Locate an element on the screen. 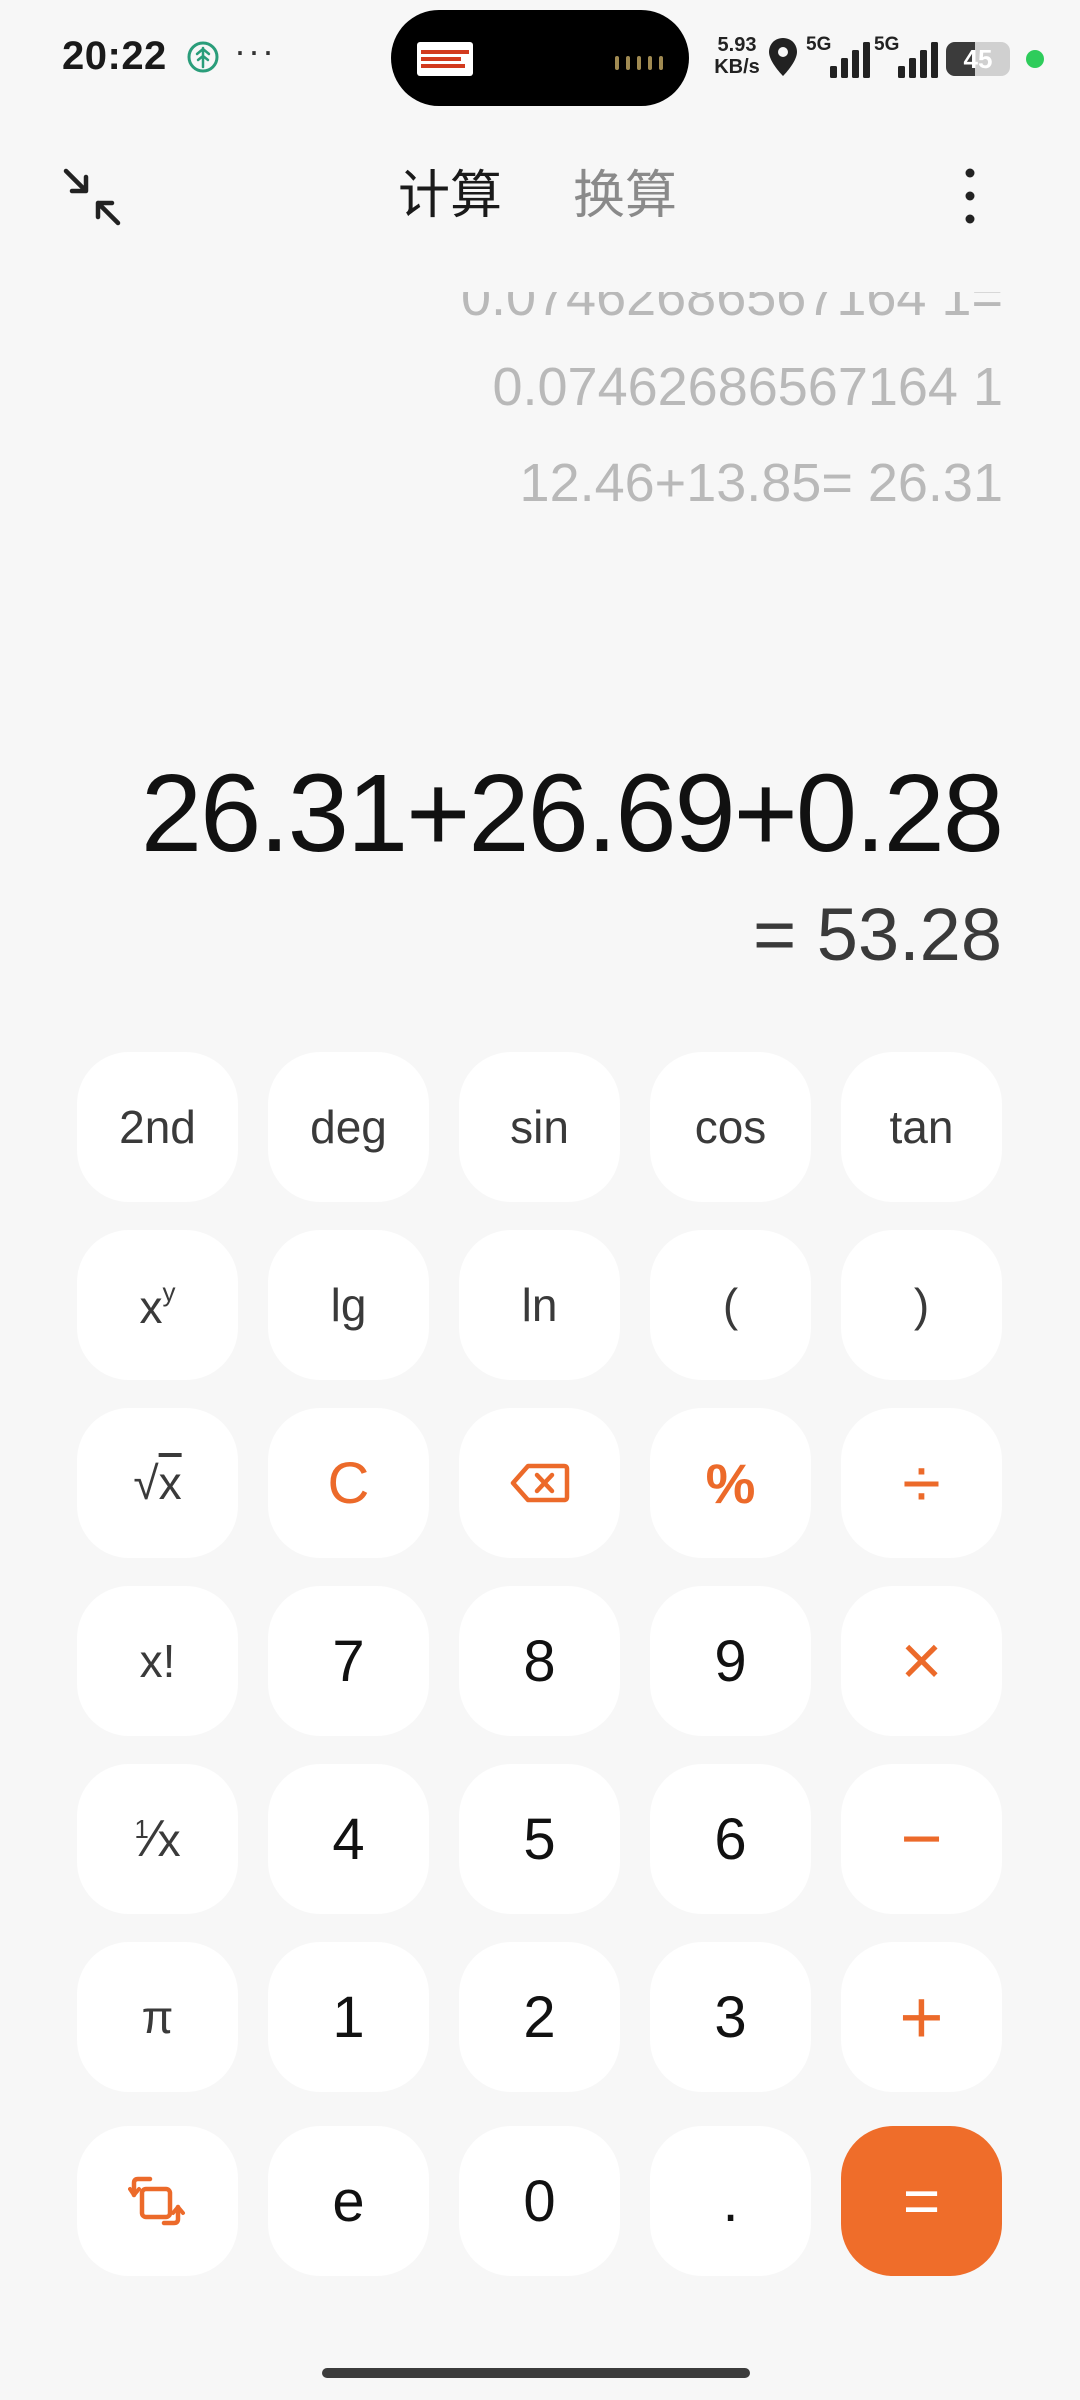  key-8: 8 is located at coordinates (539, 1661).